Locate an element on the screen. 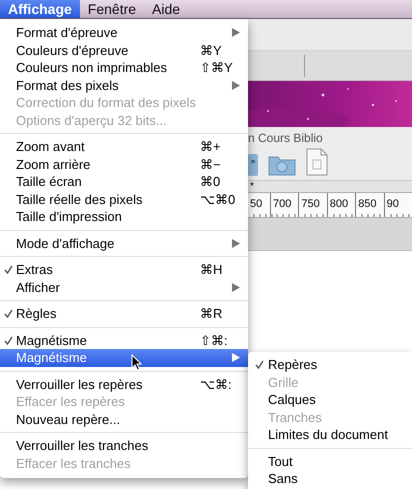  shortcut-label: ⇧⌘: is located at coordinates (214, 340).